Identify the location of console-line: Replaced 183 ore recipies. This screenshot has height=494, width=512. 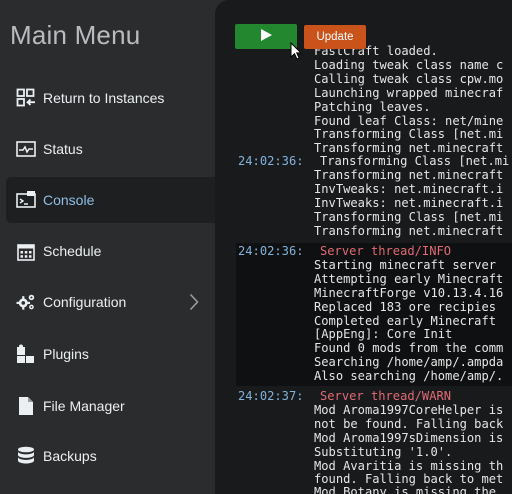
(405, 307).